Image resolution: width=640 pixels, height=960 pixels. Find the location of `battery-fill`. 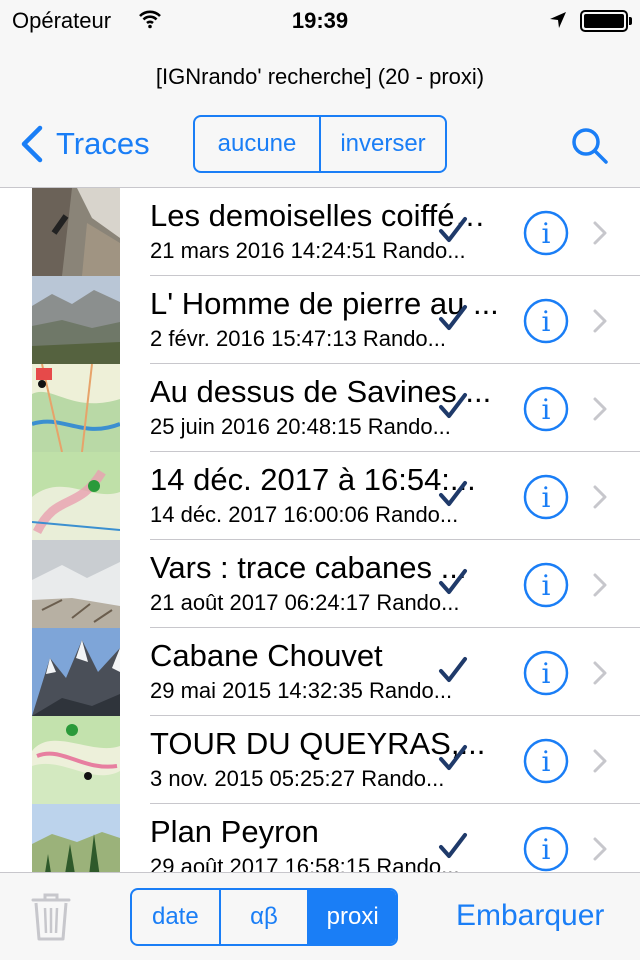

battery-fill is located at coordinates (604, 21).